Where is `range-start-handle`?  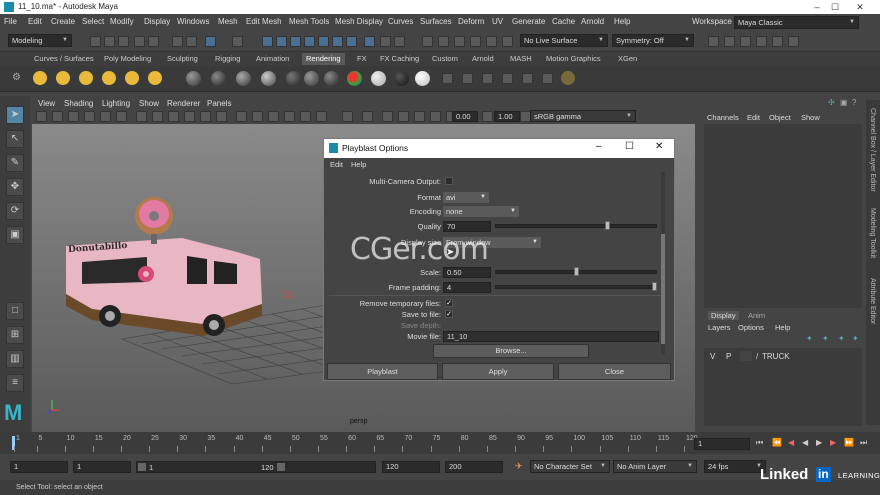 range-start-handle is located at coordinates (142, 467).